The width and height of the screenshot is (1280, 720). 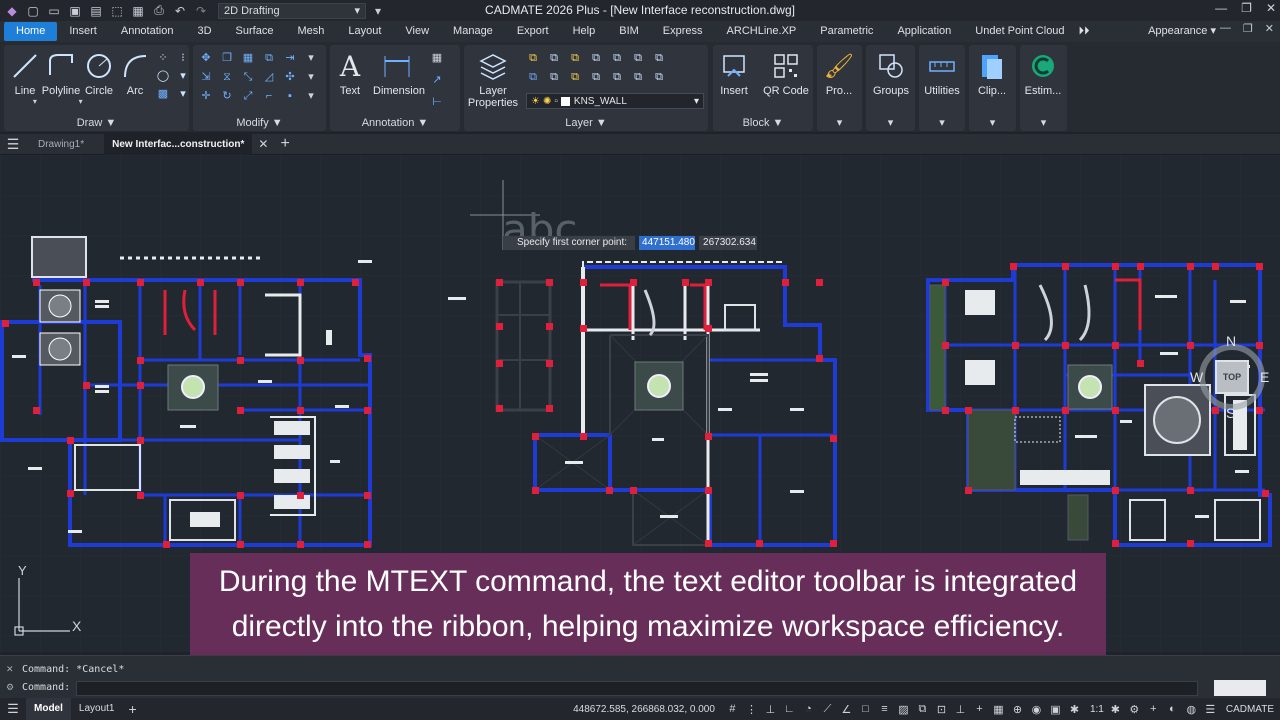 I want to click on estimate-panel-more: ▾, so click(x=1043, y=122).